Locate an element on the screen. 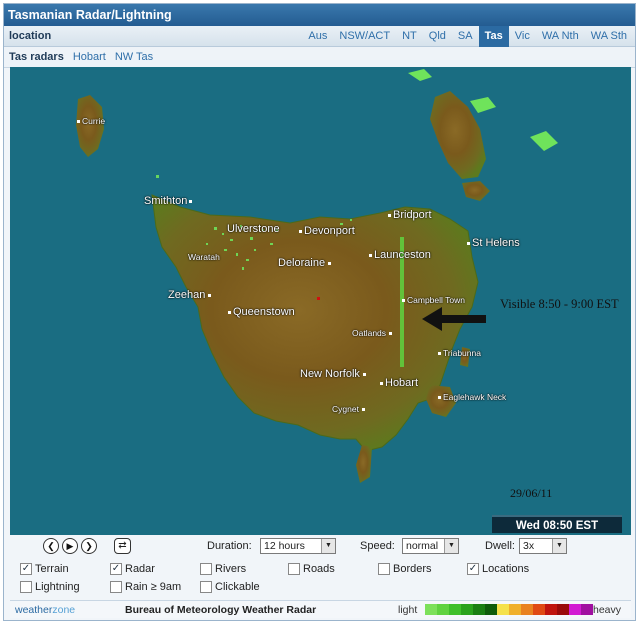  place-smithton: Smithton is located at coordinates (169, 201).